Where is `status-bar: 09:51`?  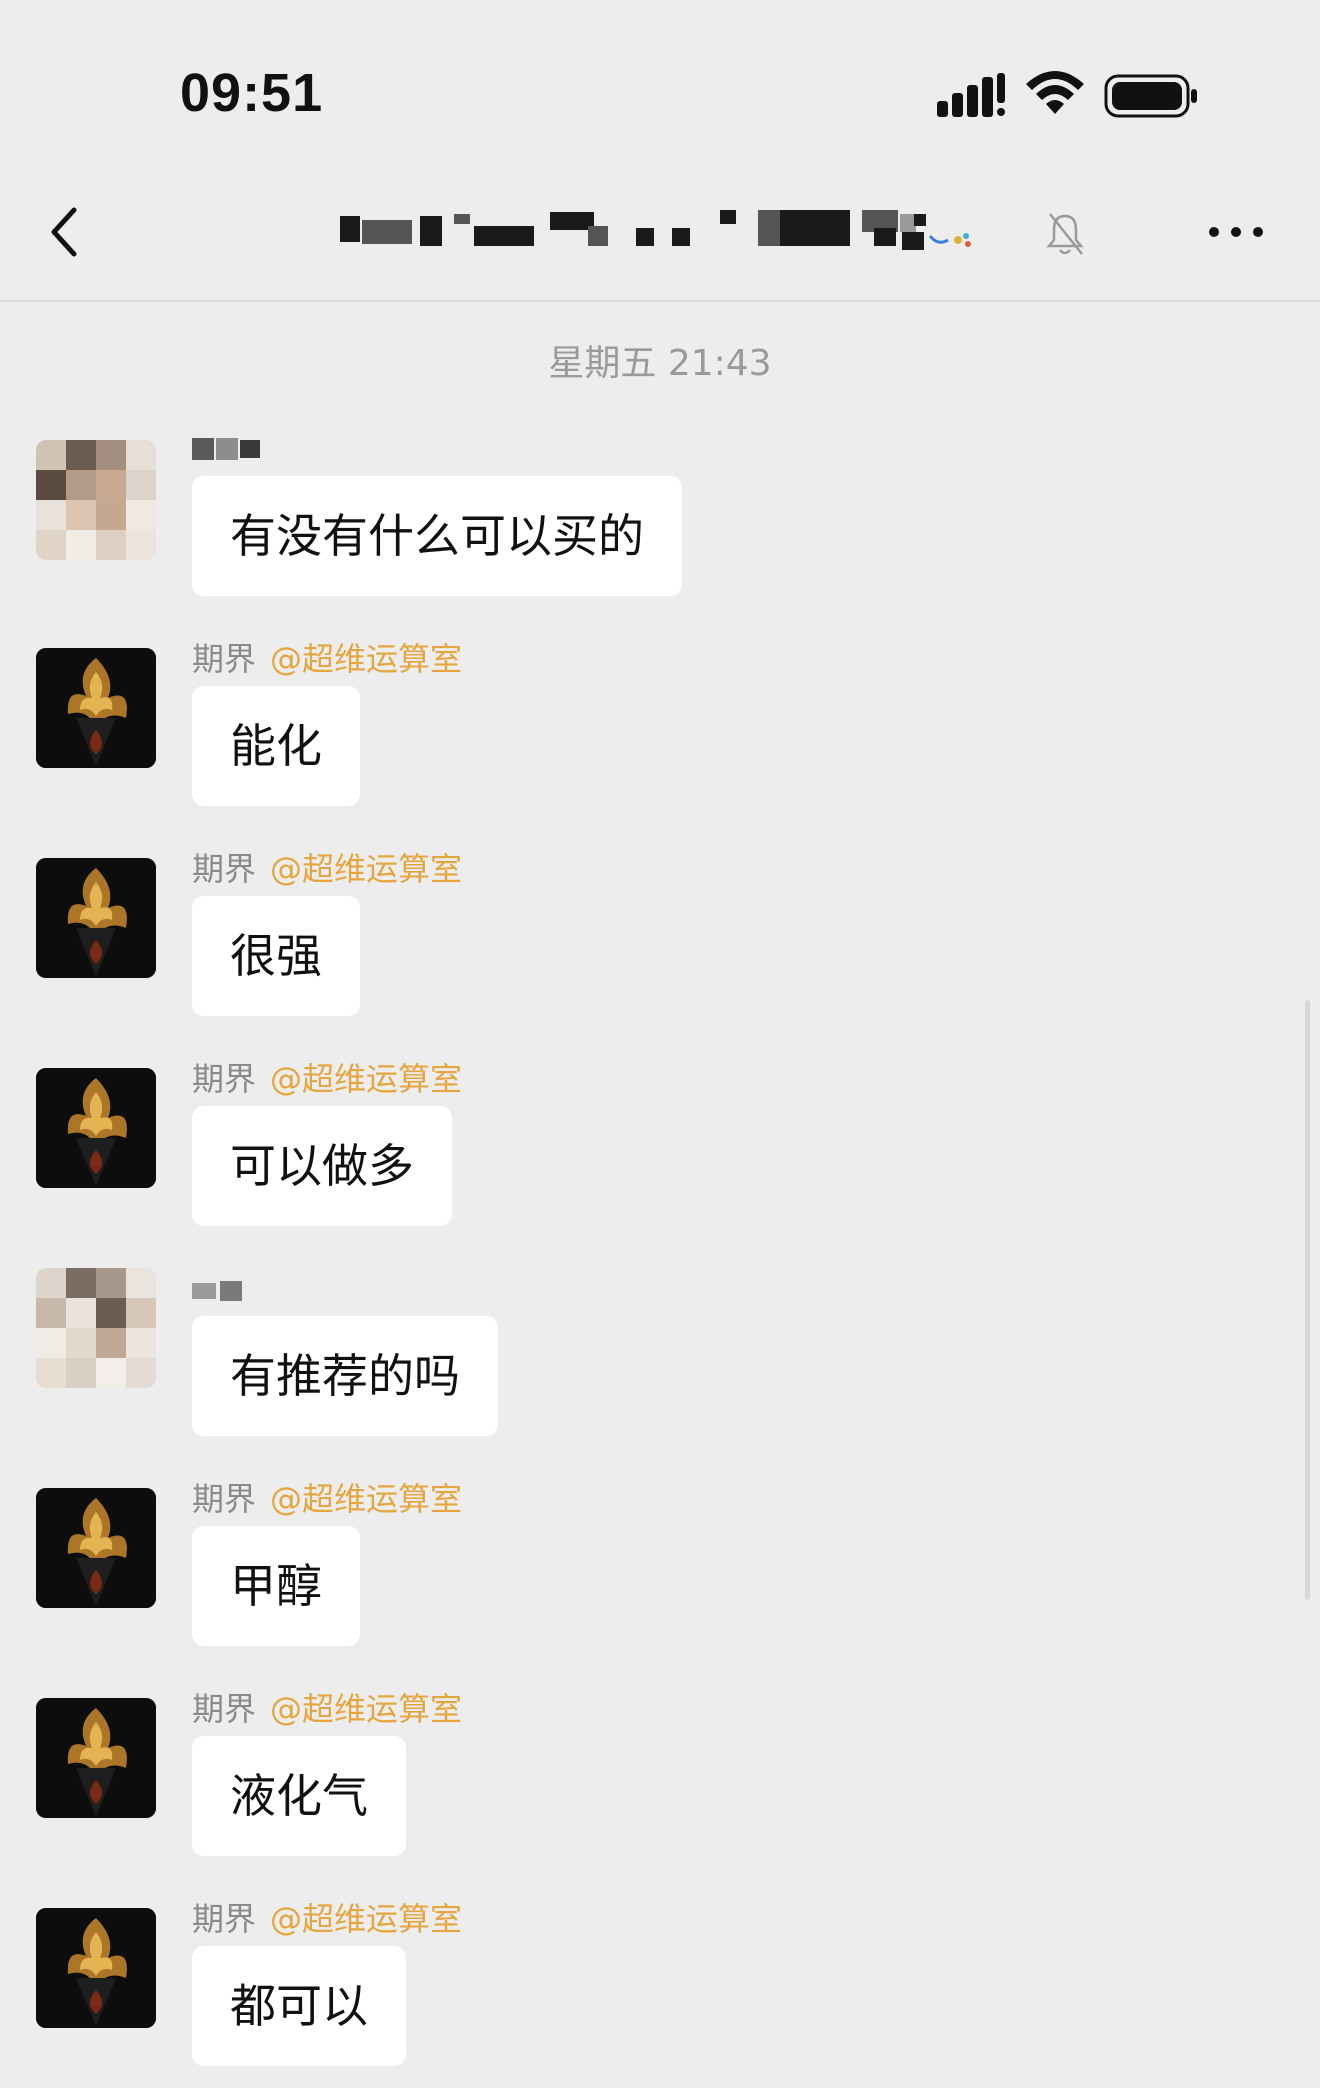
status-bar: 09:51 is located at coordinates (660, 90).